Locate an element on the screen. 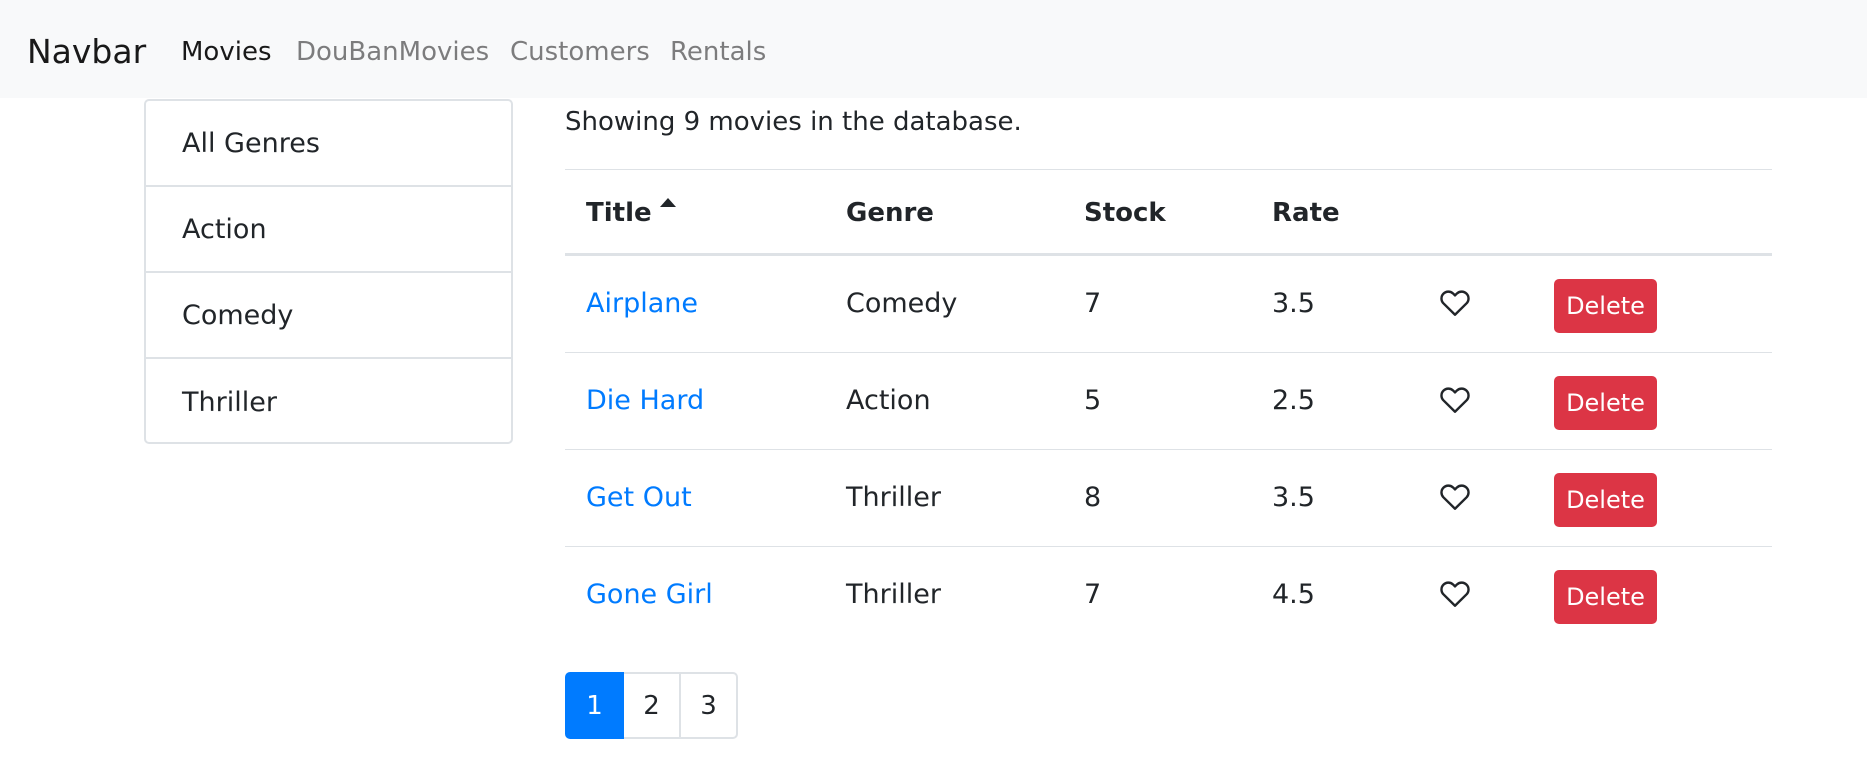 The width and height of the screenshot is (1867, 764). nav-link-movies: Movies is located at coordinates (226, 52).